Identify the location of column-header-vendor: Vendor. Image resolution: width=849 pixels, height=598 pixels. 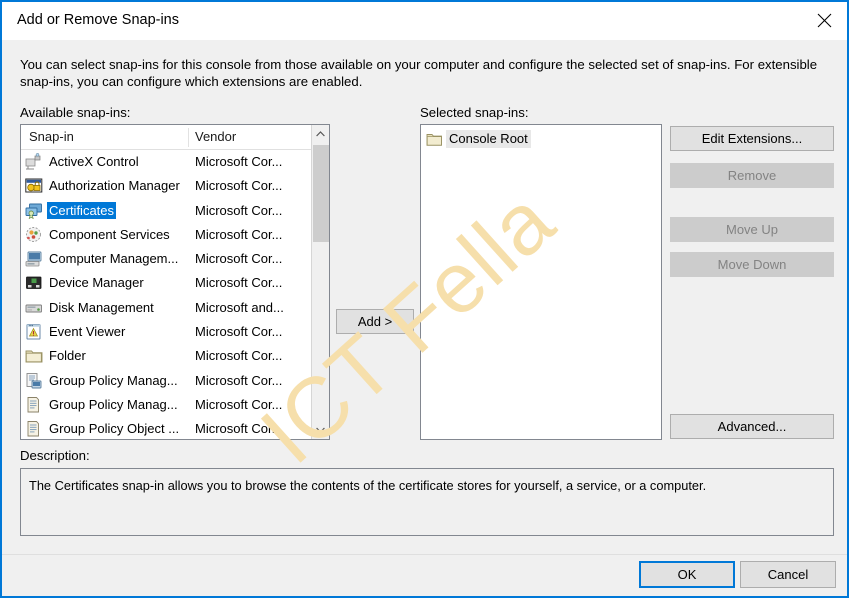
(215, 136).